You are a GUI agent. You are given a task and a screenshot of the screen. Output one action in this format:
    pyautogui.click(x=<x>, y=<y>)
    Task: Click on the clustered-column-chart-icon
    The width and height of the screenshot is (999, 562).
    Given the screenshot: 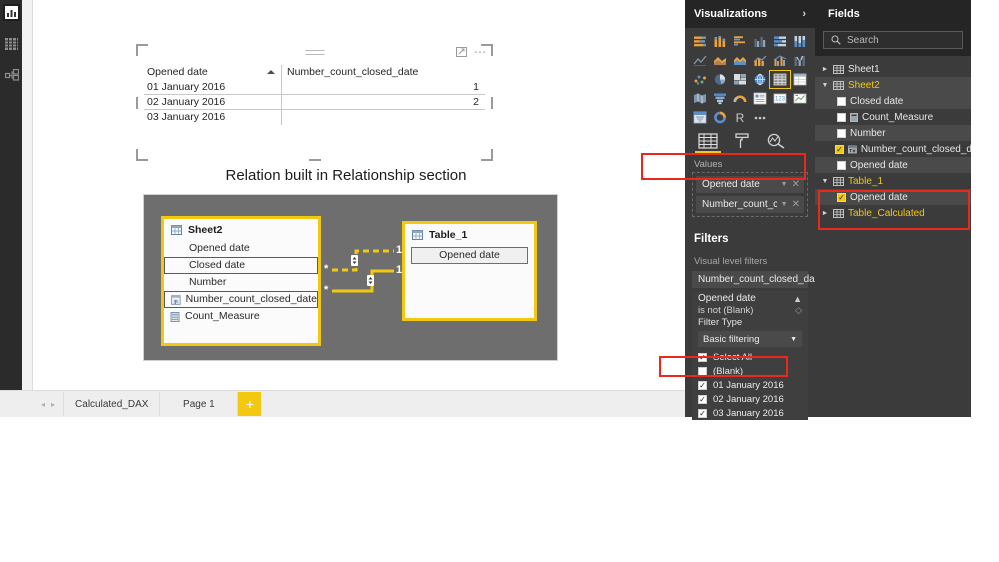 What is the action you would take?
    pyautogui.click(x=760, y=41)
    